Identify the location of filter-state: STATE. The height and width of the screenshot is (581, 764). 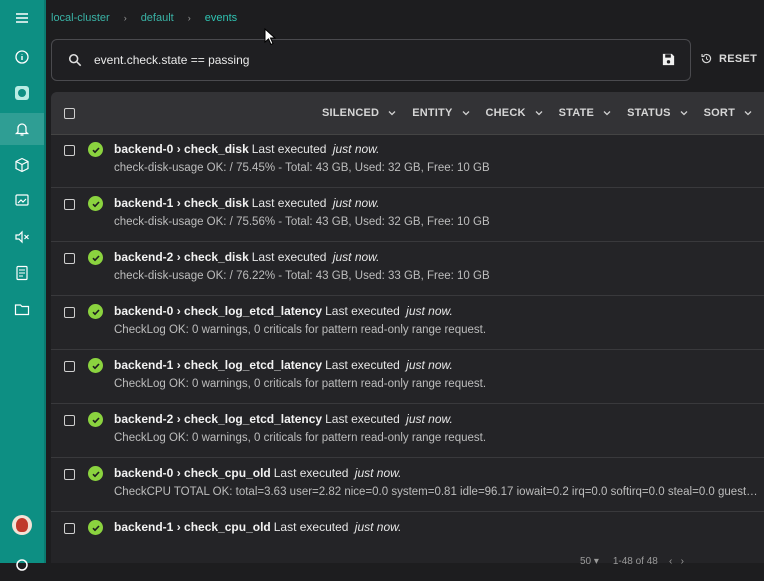
(585, 113).